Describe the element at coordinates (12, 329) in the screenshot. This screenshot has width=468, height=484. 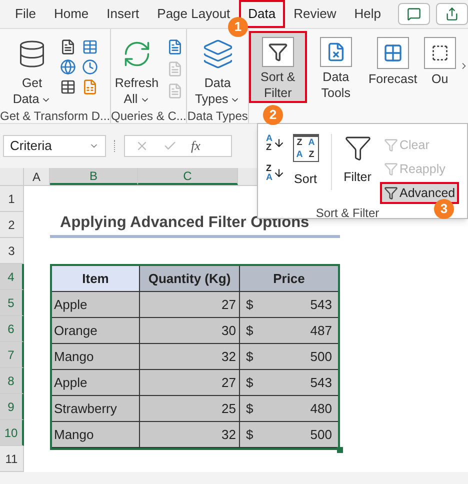
I see `row-header: 6` at that location.